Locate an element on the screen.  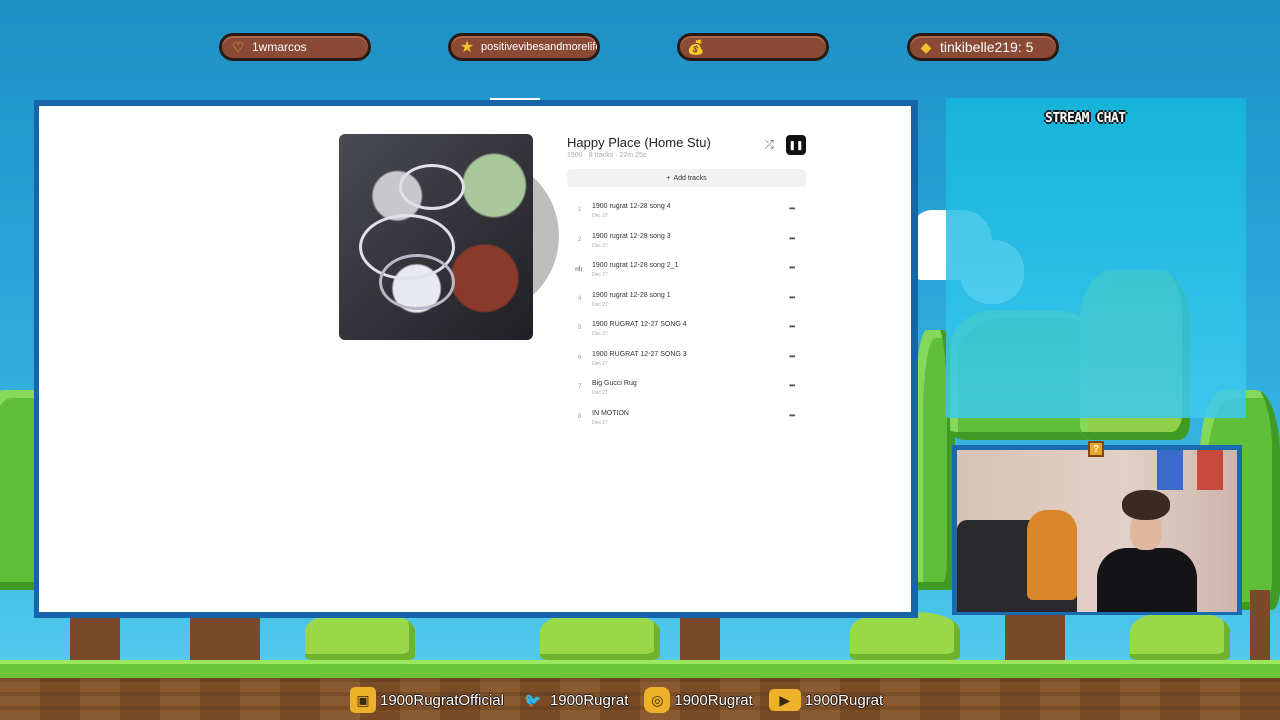
social-instagram: ◎ 1900Rugrat is located at coordinates (698, 700).